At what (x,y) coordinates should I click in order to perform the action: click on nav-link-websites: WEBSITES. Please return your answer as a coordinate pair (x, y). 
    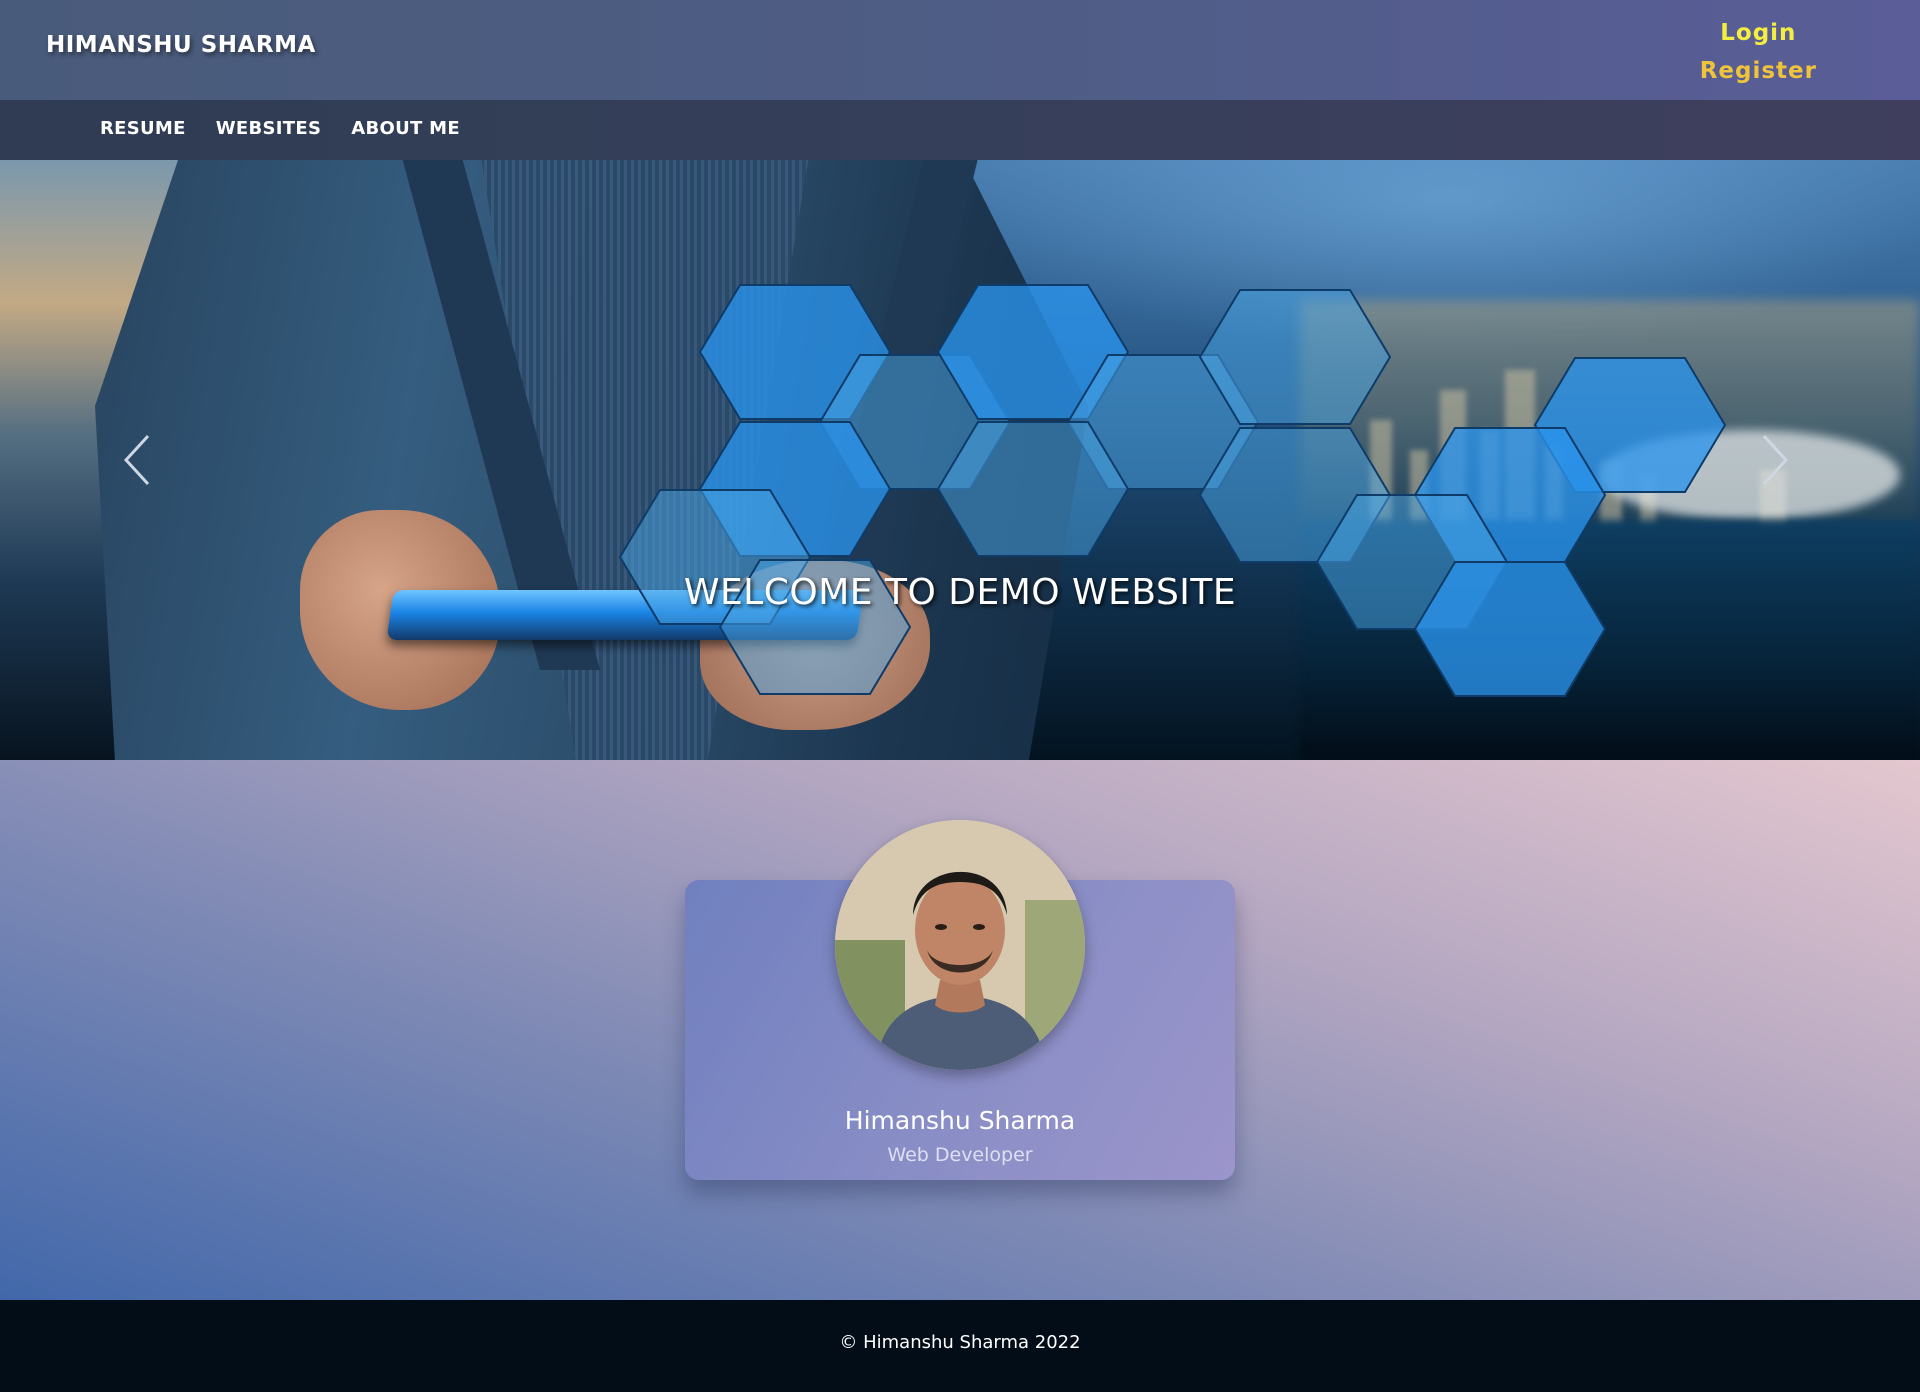
    Looking at the image, I should click on (268, 128).